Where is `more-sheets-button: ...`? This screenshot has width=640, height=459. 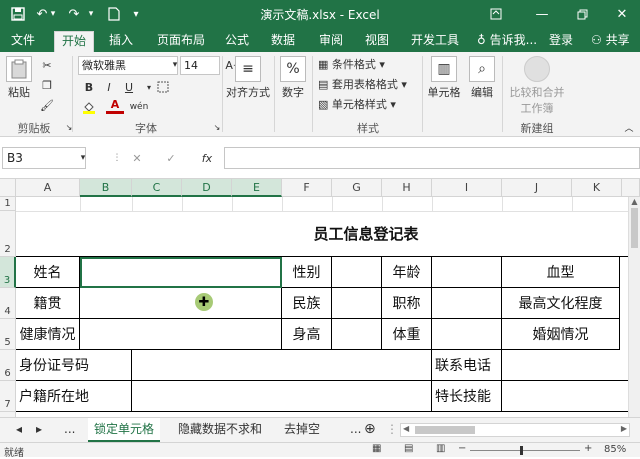 more-sheets-button: ... is located at coordinates (69, 430).